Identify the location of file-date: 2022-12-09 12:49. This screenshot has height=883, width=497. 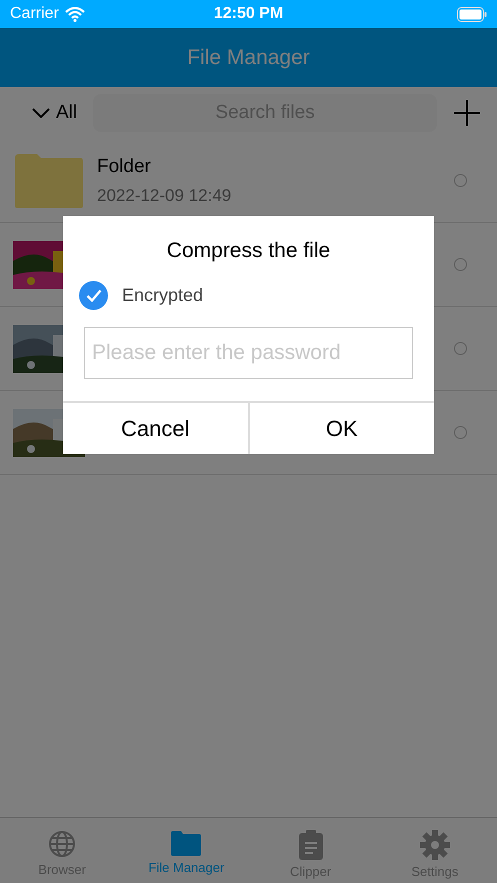
(164, 196).